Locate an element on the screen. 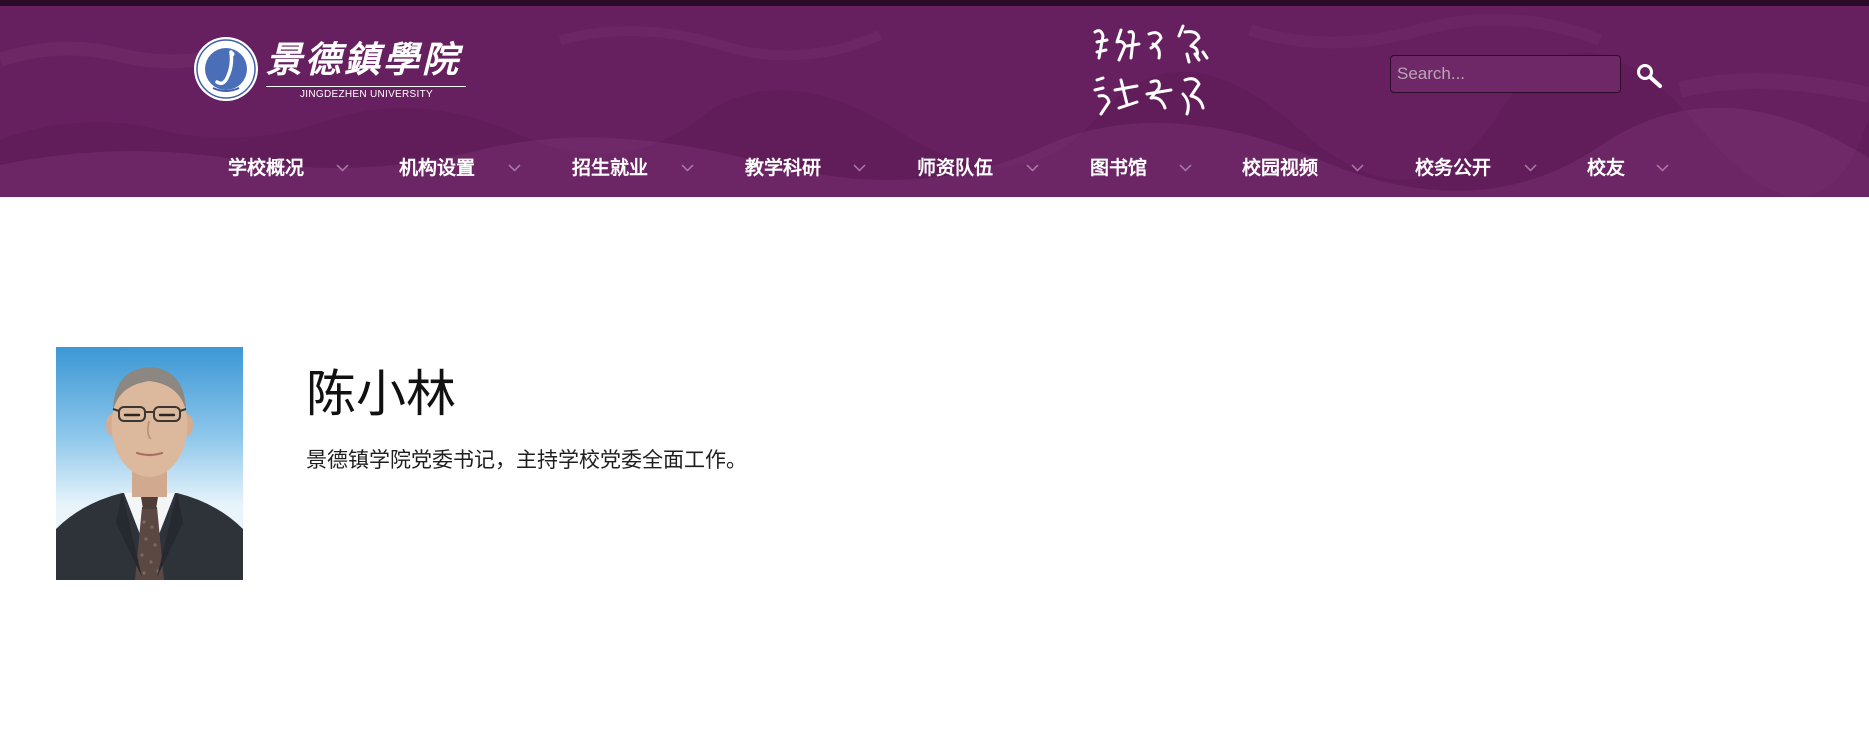 The width and height of the screenshot is (1869, 749). nav-label: 校园视频 is located at coordinates (1280, 168).